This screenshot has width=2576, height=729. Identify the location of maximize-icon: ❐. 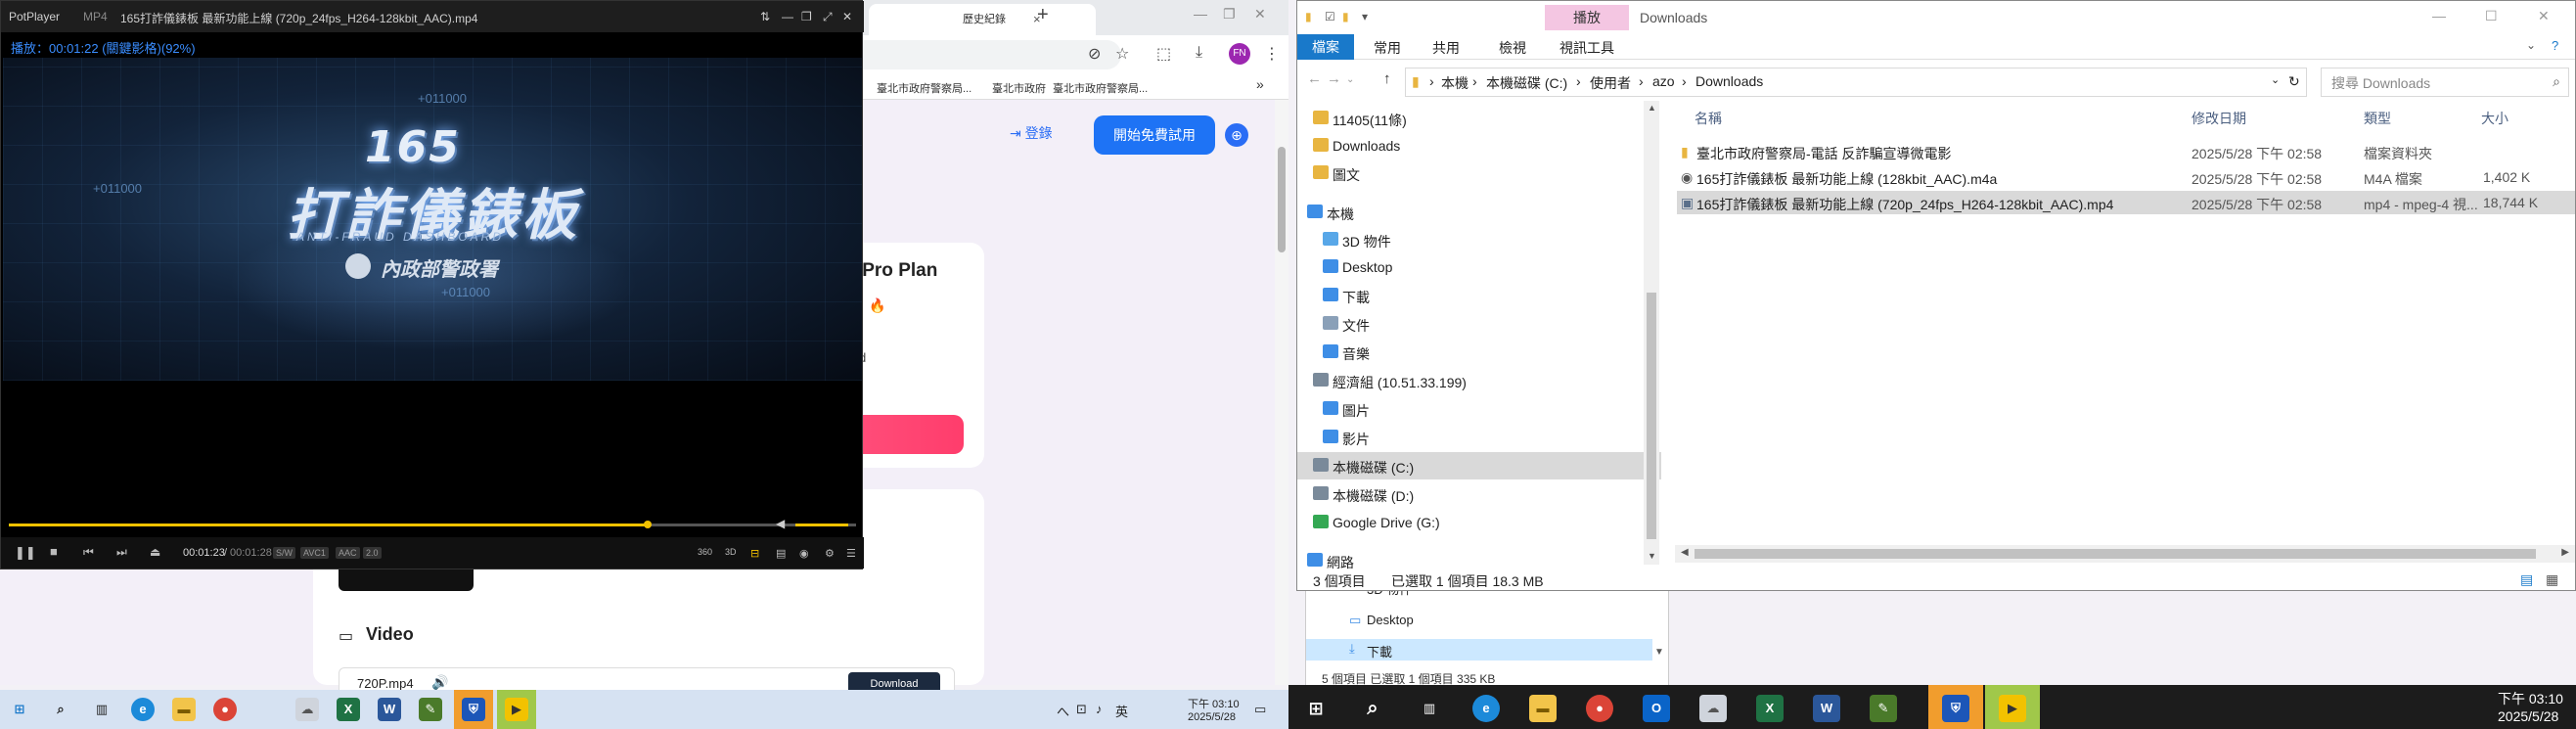
(806, 16).